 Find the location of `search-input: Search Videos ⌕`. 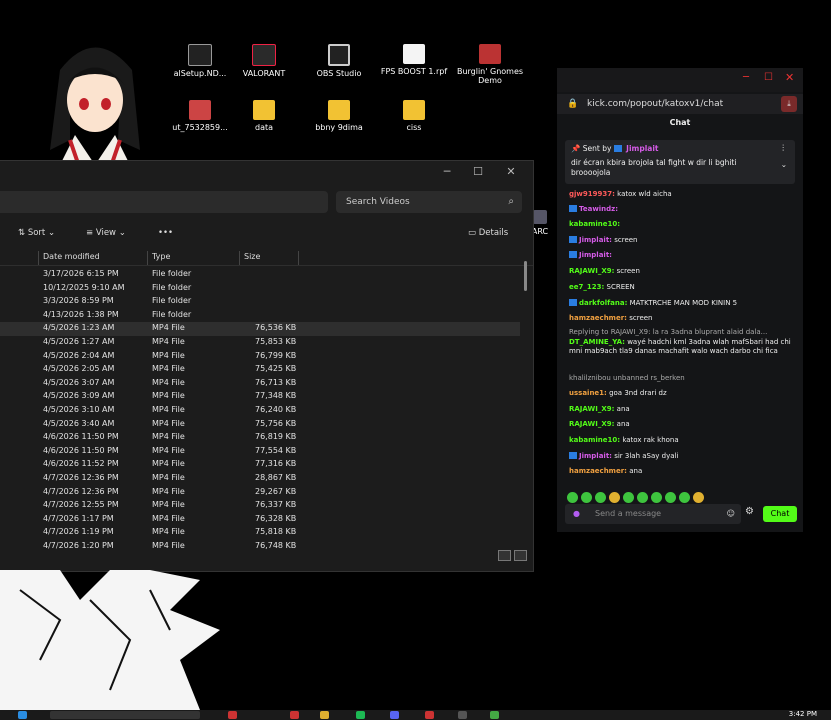

search-input: Search Videos ⌕ is located at coordinates (429, 202).